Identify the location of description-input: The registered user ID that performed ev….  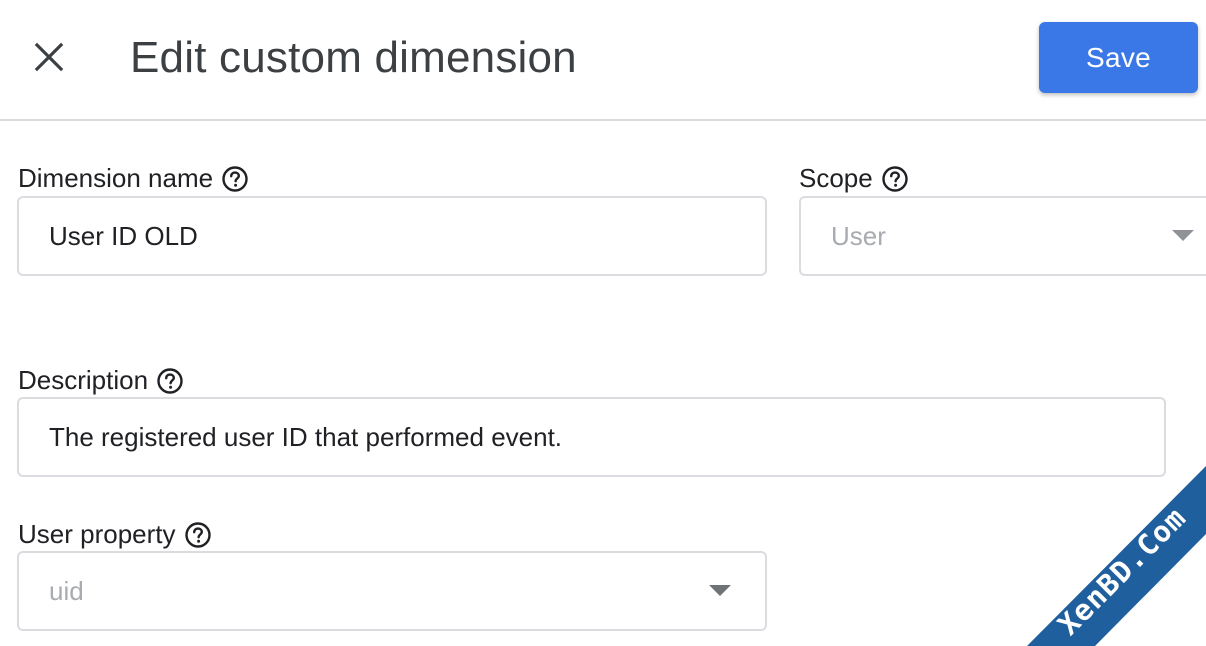
(591, 437).